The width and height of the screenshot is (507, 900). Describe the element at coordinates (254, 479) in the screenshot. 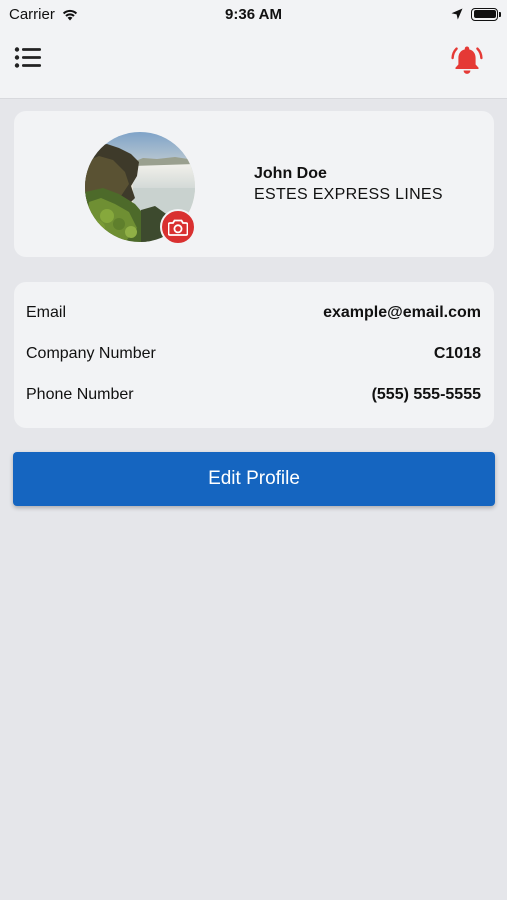

I see `edit-profile-button: Edit Profile` at that location.